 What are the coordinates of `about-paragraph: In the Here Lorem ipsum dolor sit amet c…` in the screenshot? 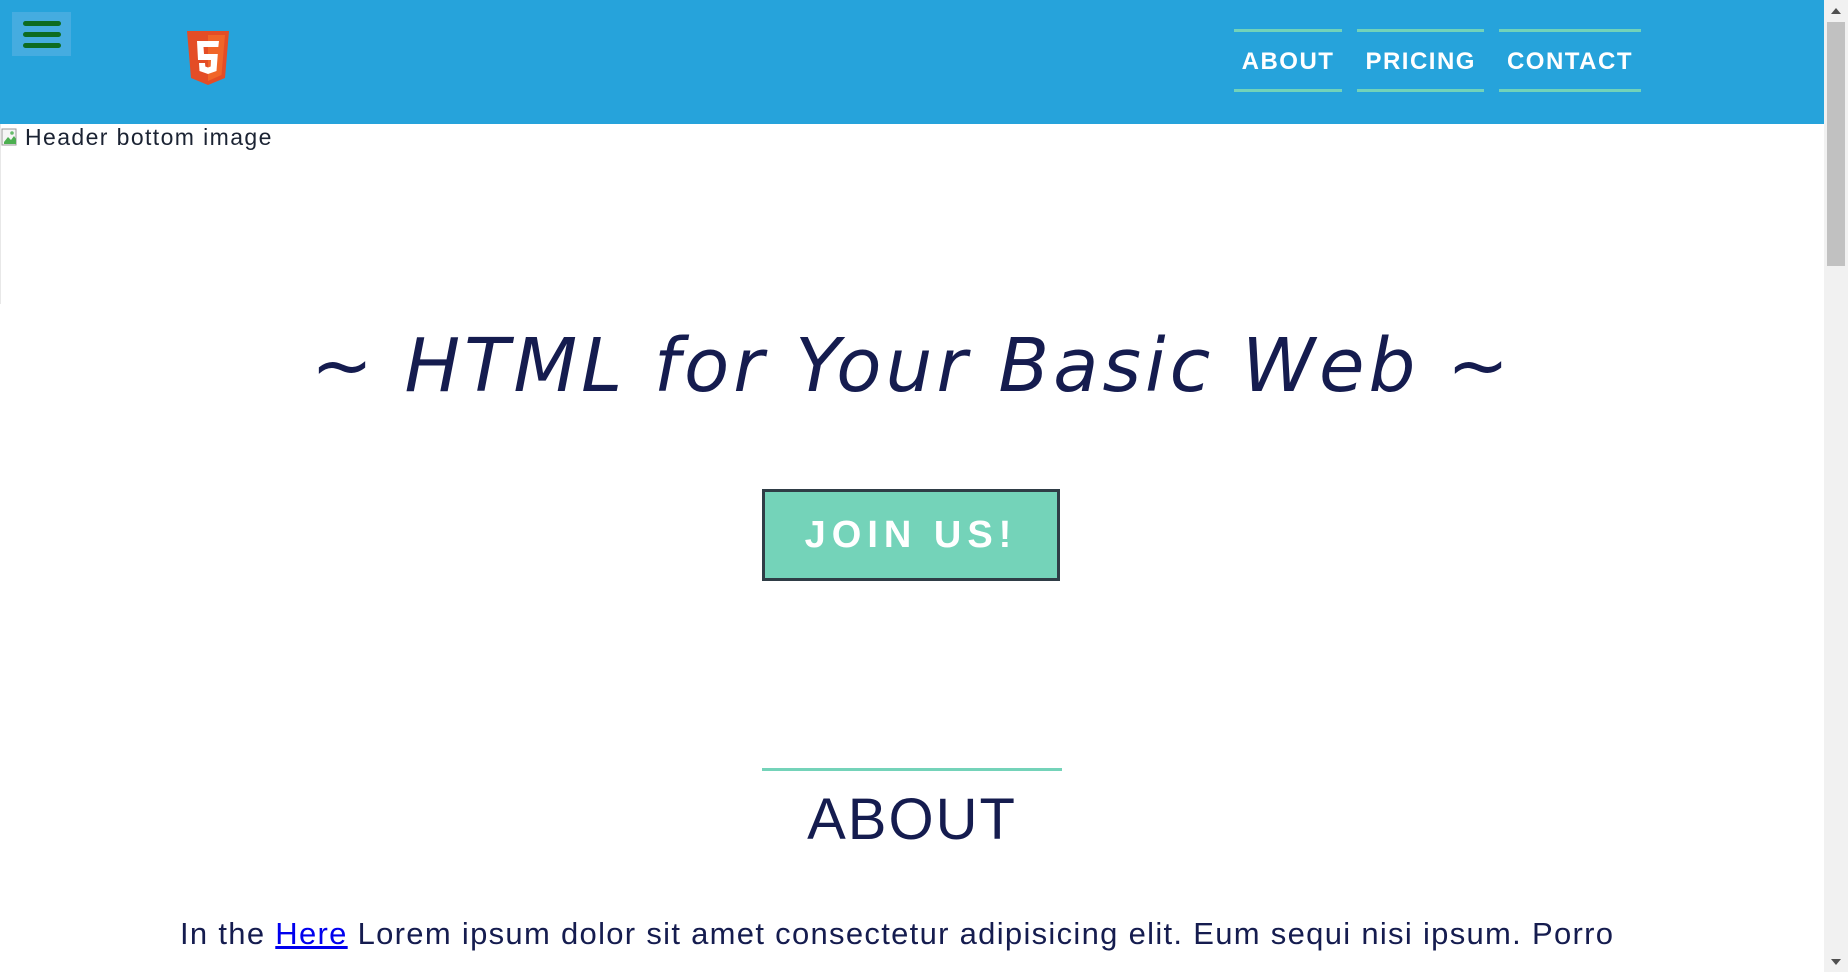 It's located at (930, 934).